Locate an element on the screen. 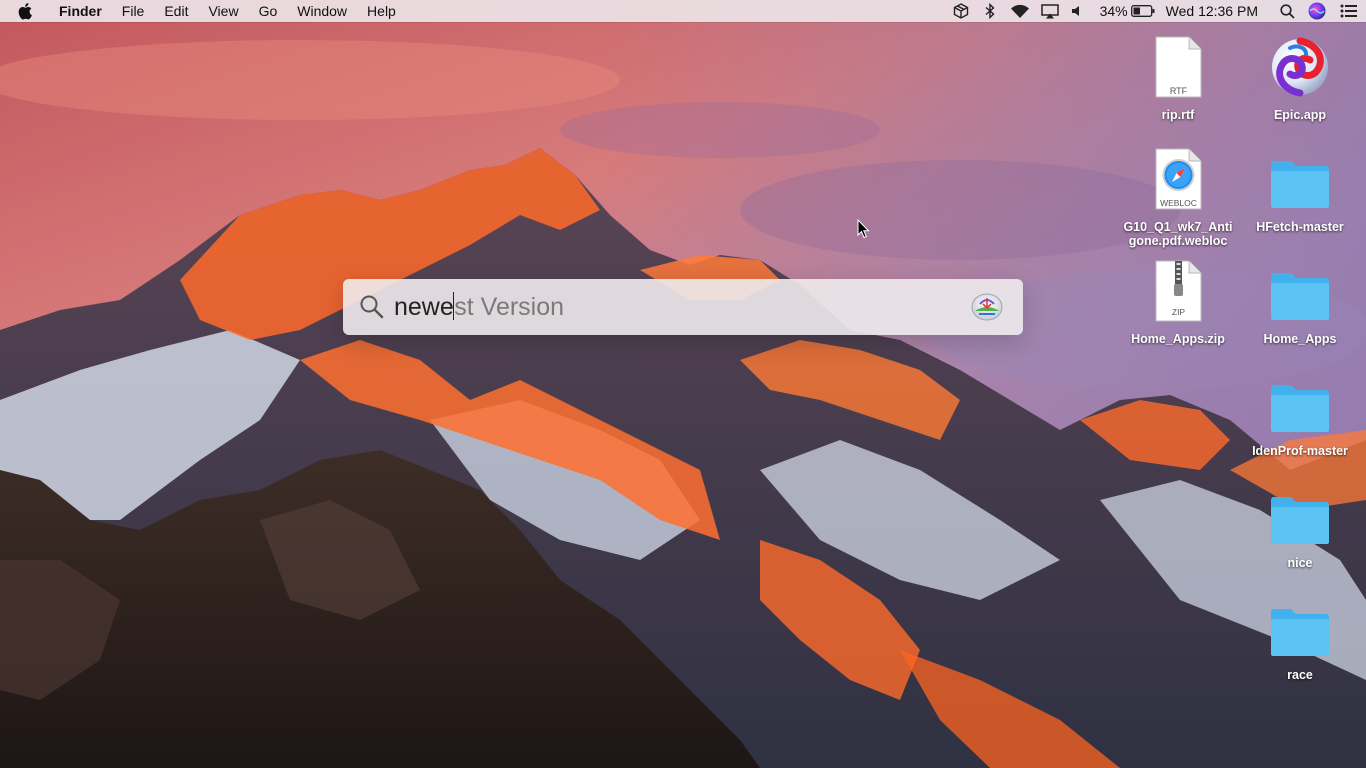 The height and width of the screenshot is (768, 1366). volume-icon is located at coordinates (1077, 11).